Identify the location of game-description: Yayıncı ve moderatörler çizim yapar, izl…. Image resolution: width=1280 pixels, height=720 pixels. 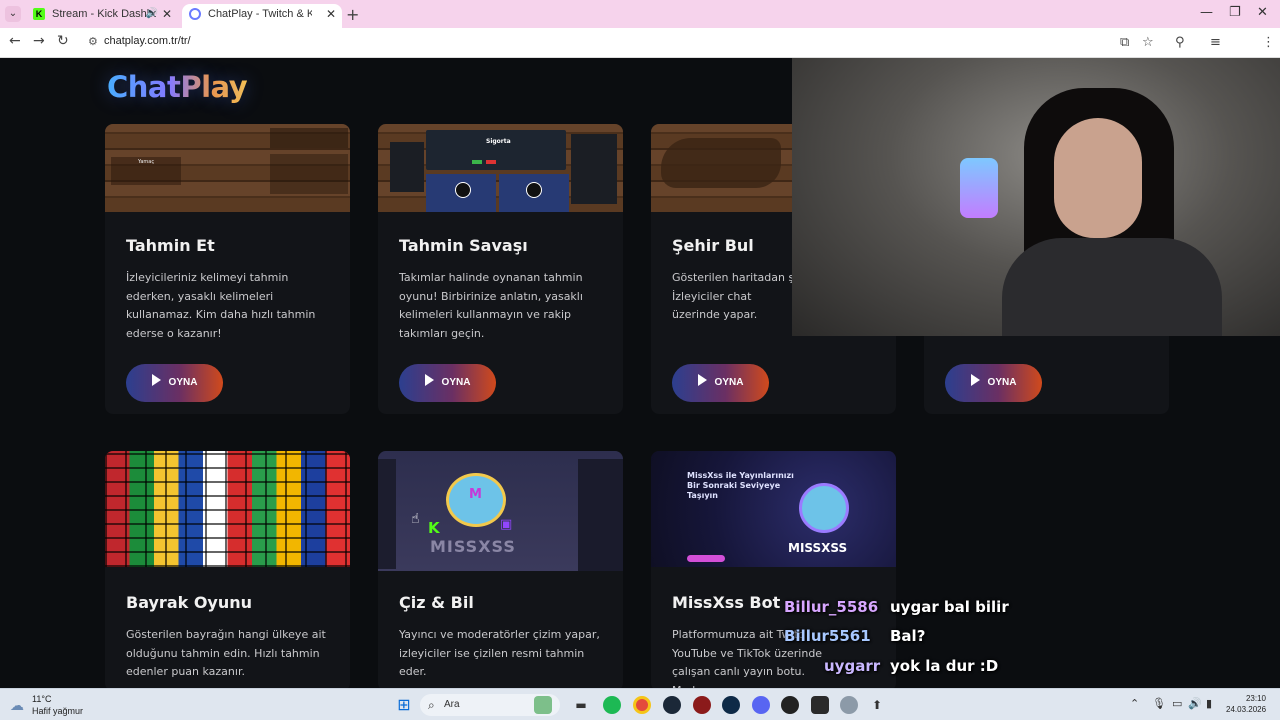
(499, 653).